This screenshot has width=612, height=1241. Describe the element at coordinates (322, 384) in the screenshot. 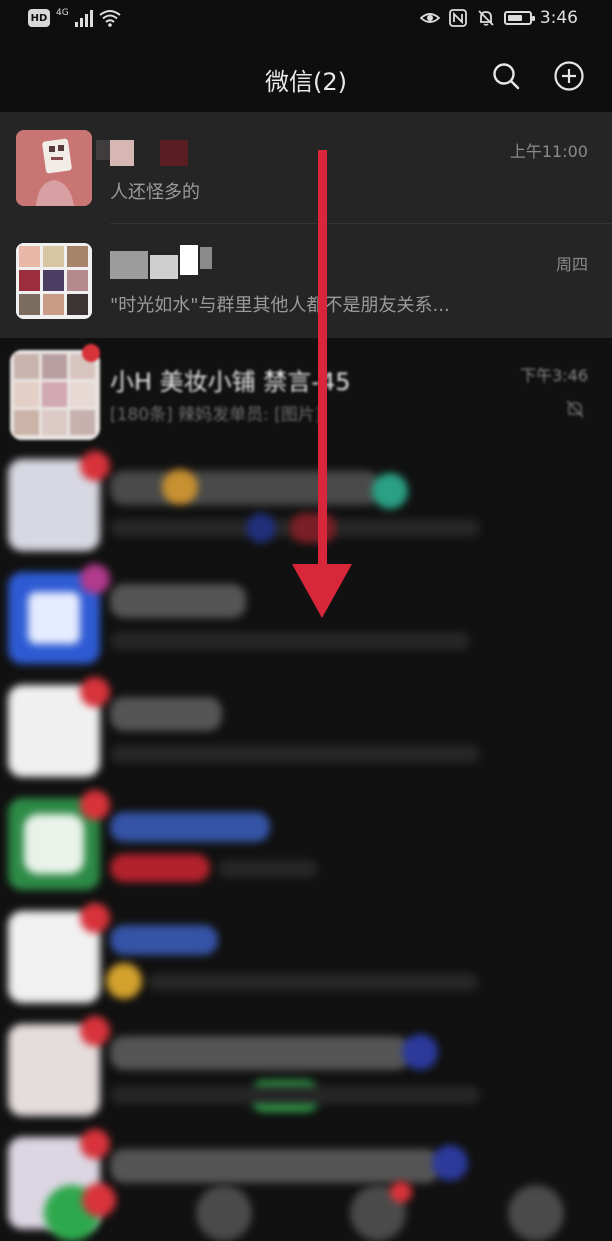

I see `swipe-down-arrow-icon` at that location.